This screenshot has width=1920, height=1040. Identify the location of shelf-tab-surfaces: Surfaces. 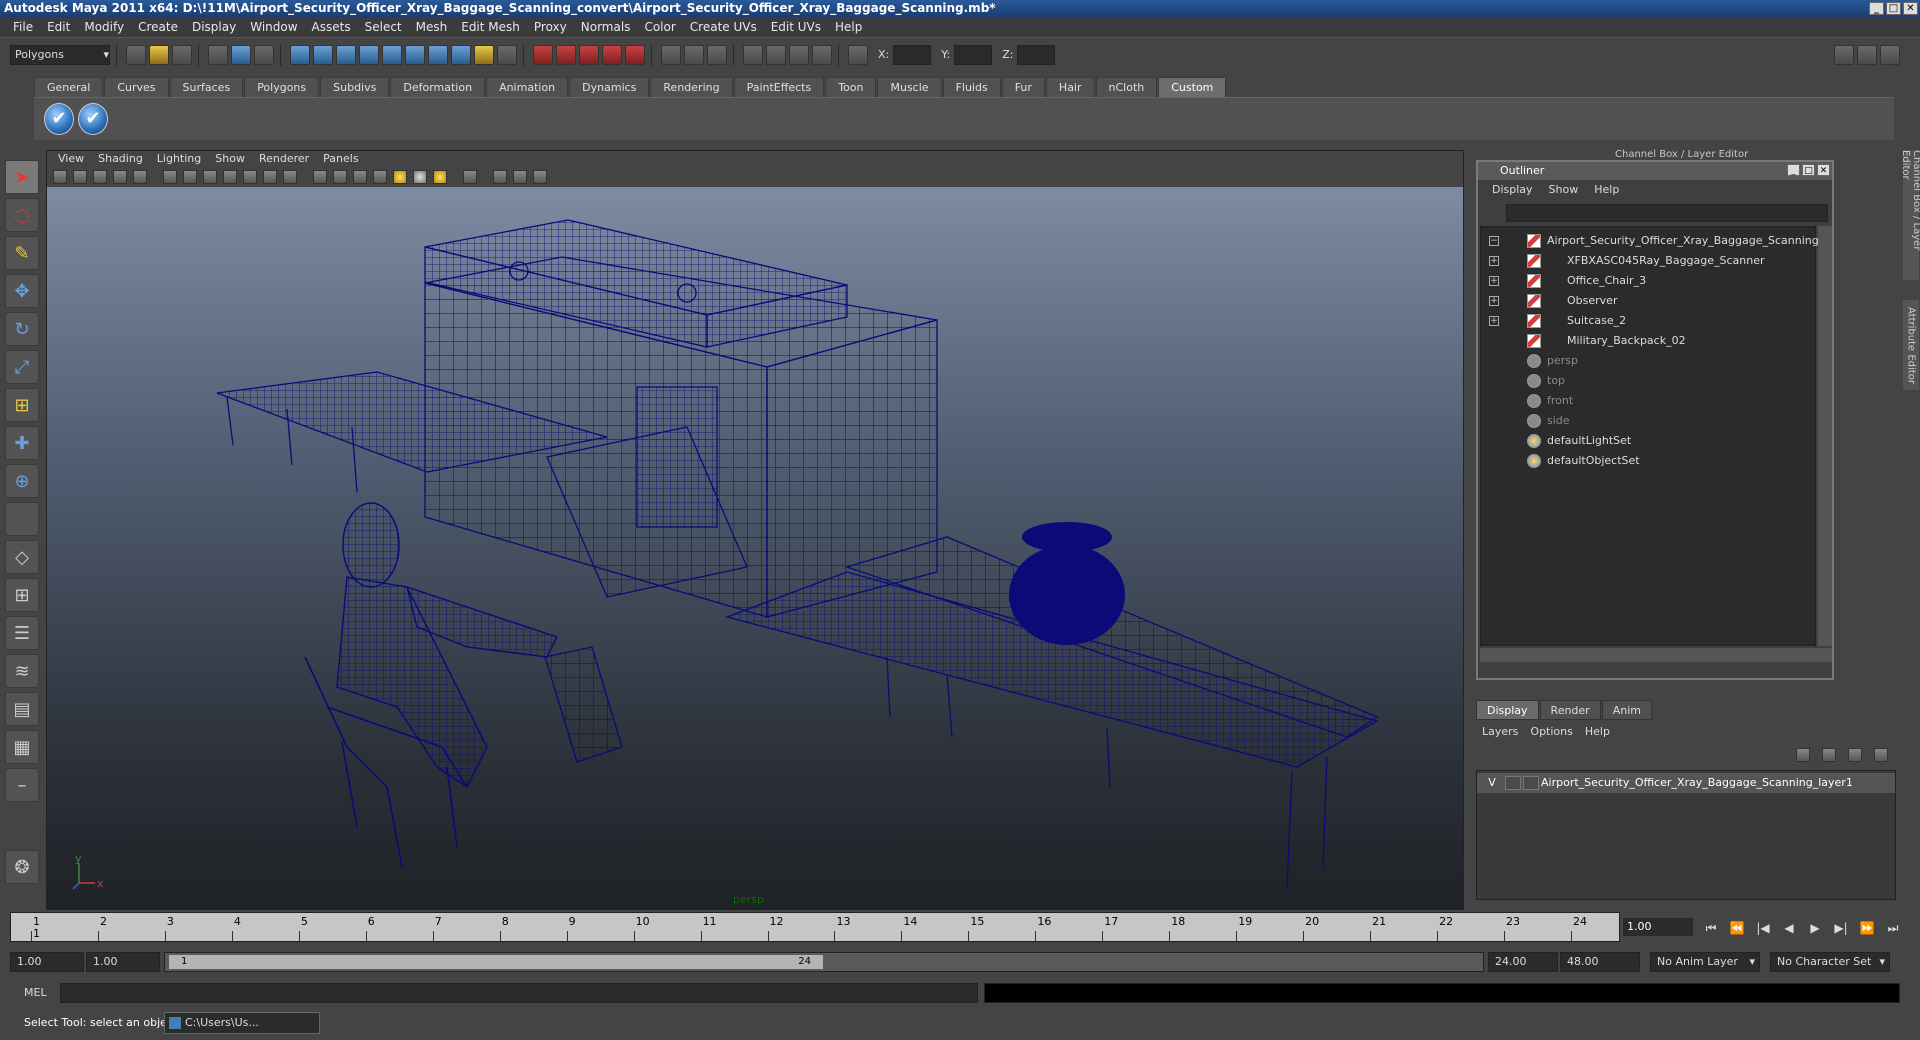
(206, 87).